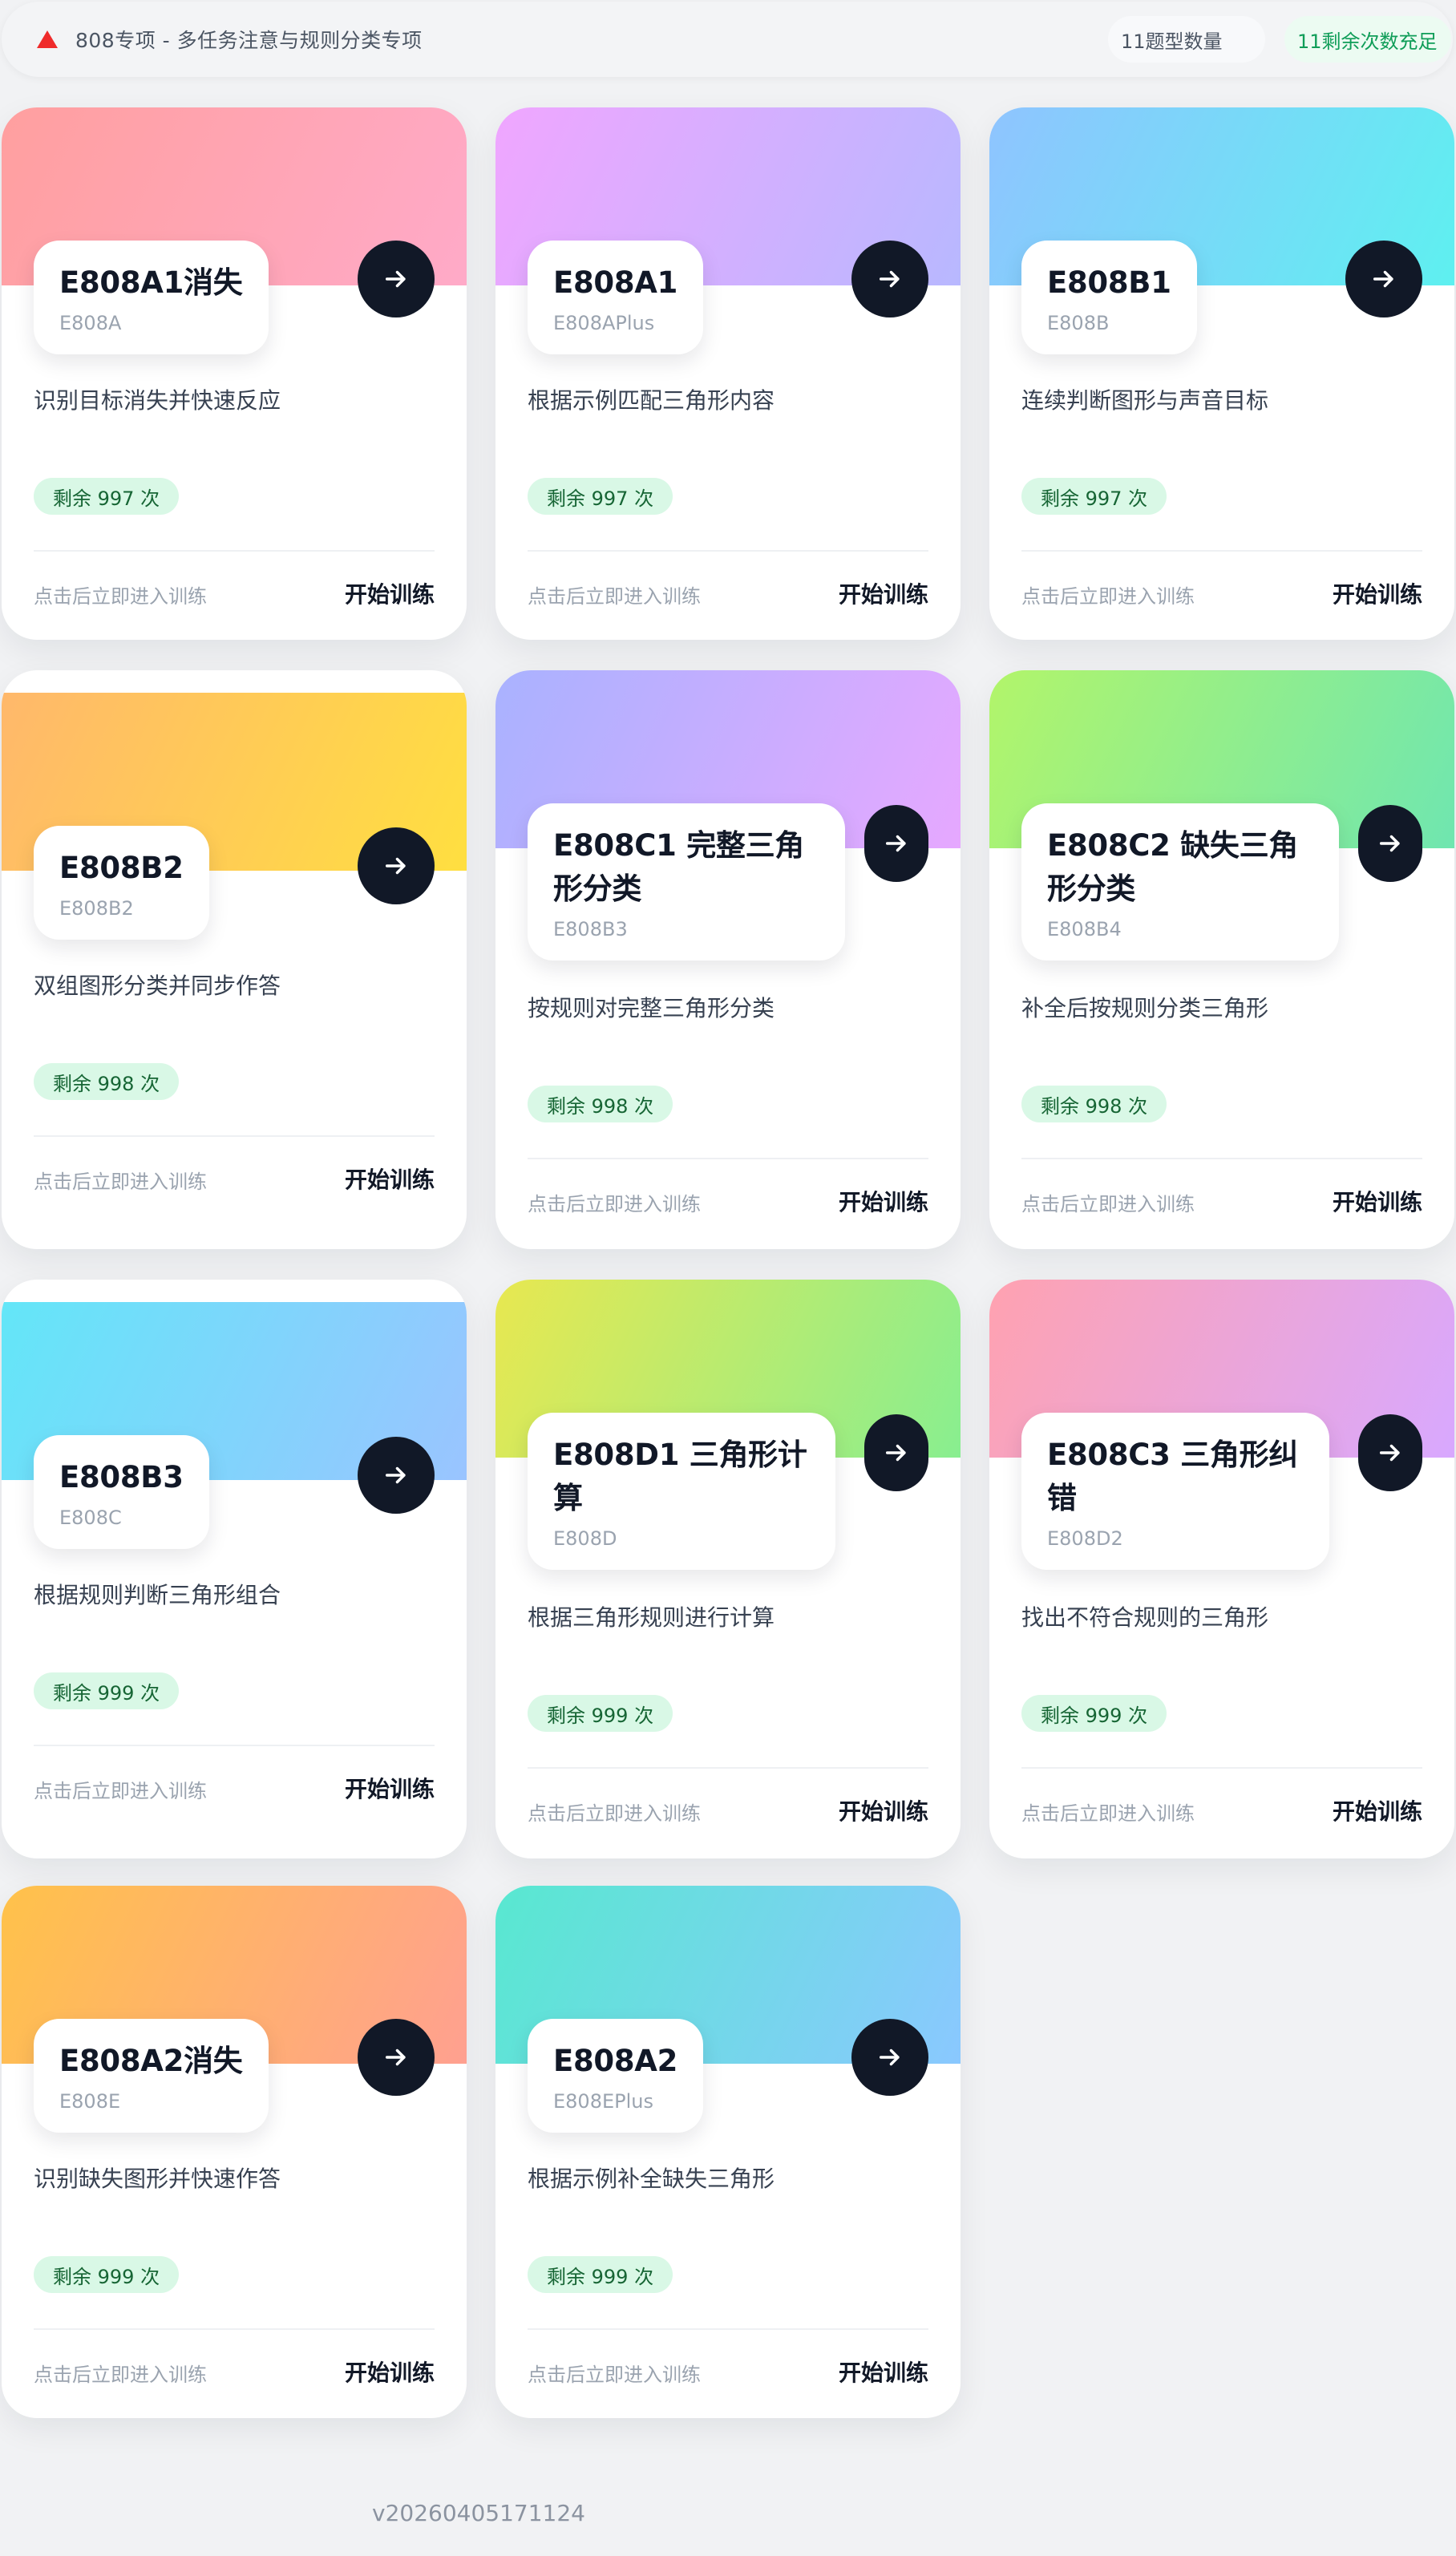 The image size is (1456, 2556). I want to click on card-code: E808A, so click(90, 323).